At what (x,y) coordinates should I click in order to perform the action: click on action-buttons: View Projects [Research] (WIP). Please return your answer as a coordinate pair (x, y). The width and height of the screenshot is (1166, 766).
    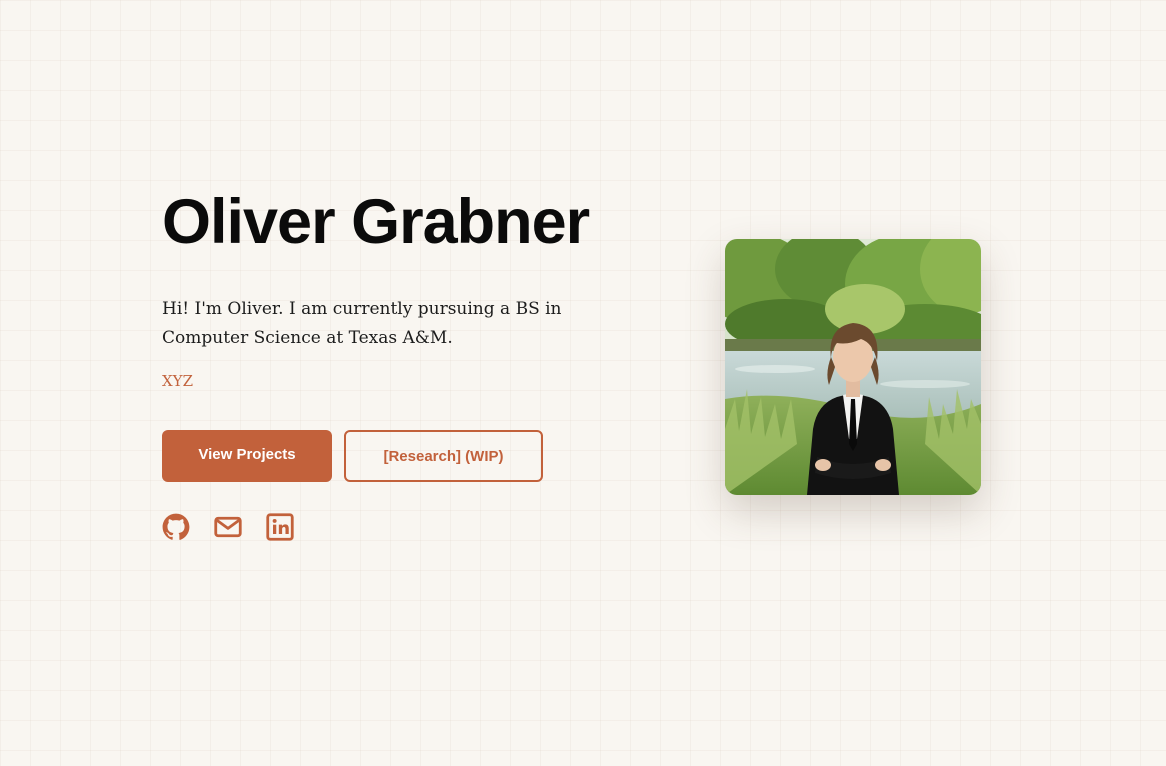
    Looking at the image, I should click on (392, 456).